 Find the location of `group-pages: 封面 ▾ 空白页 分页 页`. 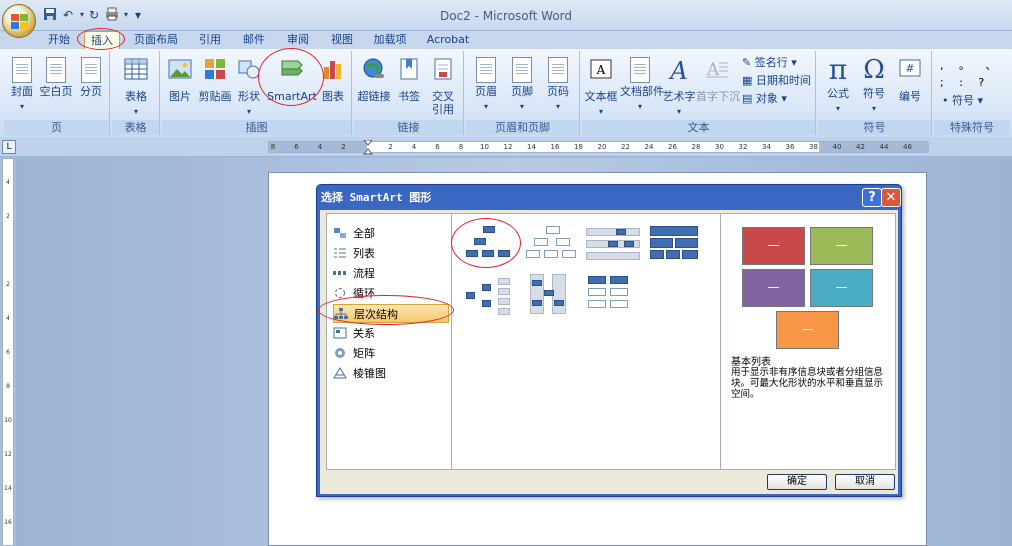

group-pages: 封面 ▾ 空白页 分页 页 is located at coordinates (57, 93).